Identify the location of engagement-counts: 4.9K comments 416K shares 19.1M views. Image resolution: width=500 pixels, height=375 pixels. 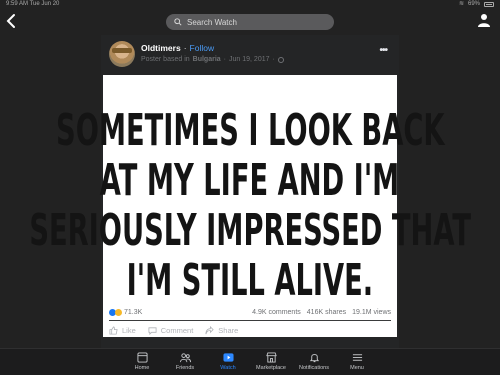
(321, 312).